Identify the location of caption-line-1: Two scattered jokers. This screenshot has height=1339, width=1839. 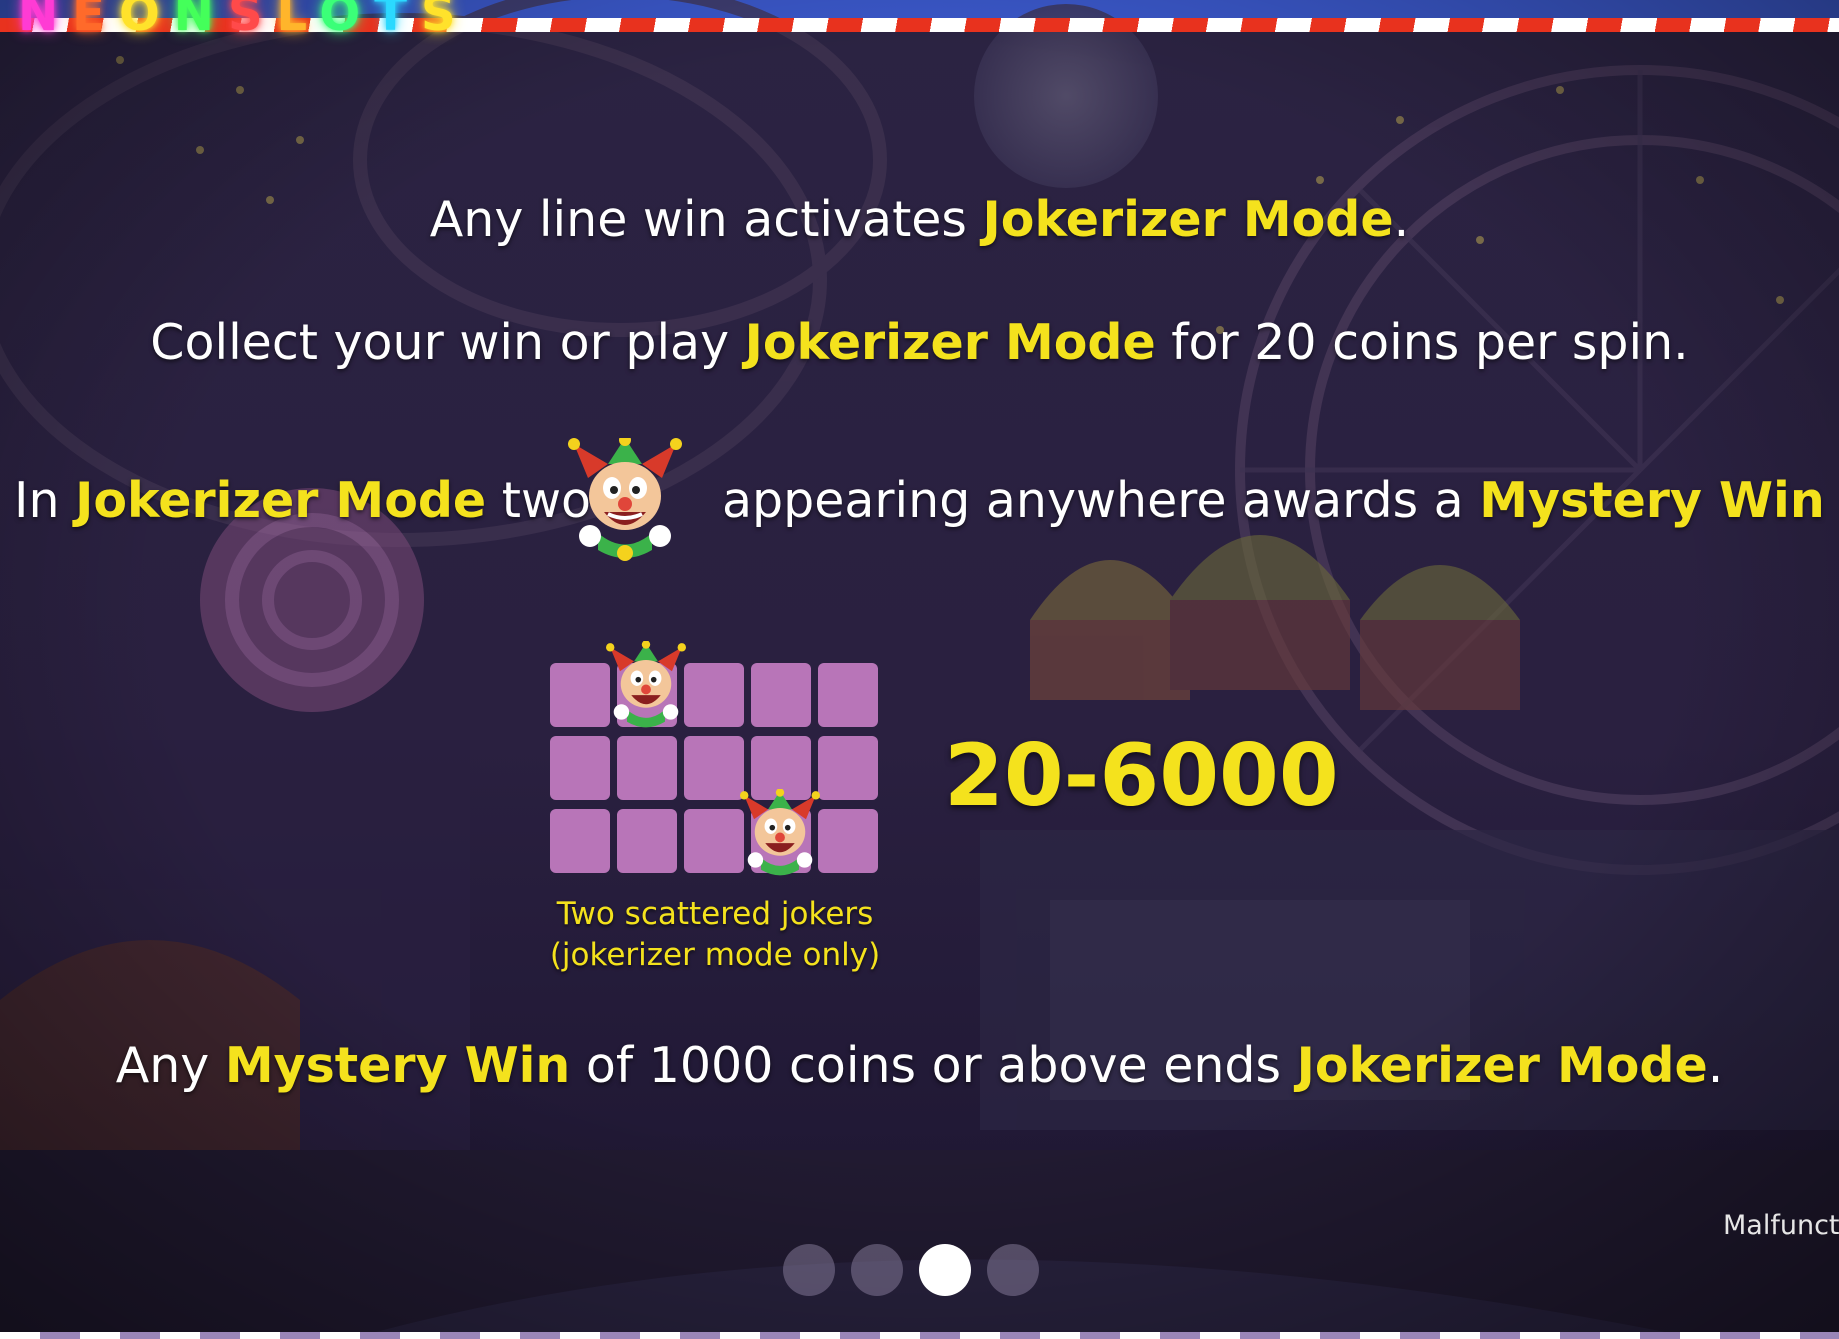
(715, 914).